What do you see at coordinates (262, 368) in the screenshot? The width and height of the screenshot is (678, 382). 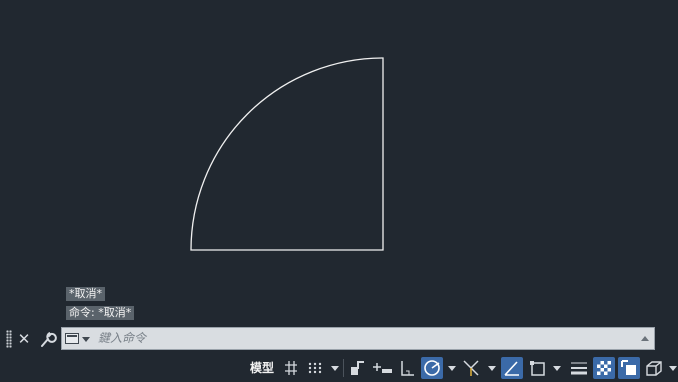 I see `model-tab: 模型` at bounding box center [262, 368].